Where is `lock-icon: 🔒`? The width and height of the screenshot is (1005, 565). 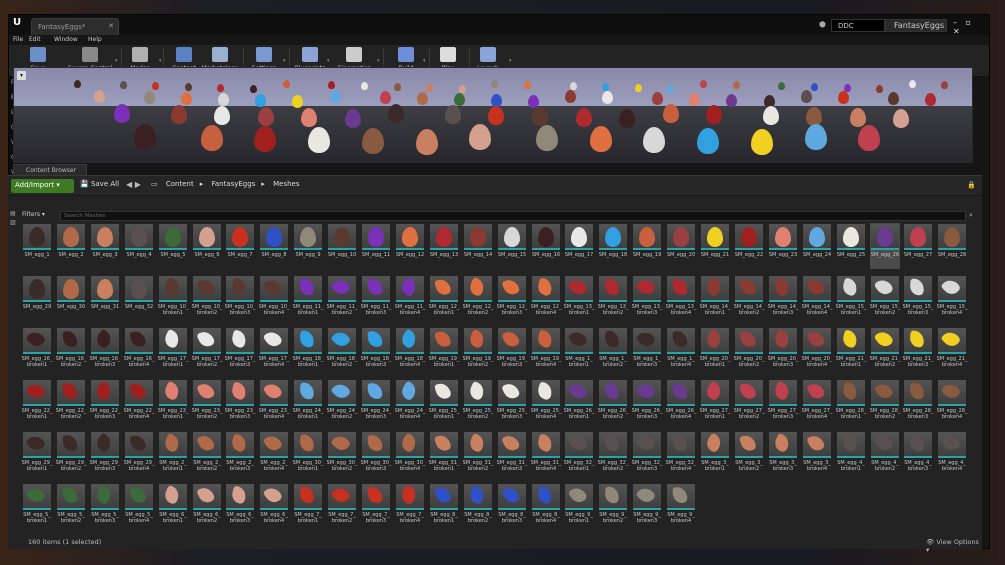
lock-icon: 🔒 is located at coordinates (971, 185).